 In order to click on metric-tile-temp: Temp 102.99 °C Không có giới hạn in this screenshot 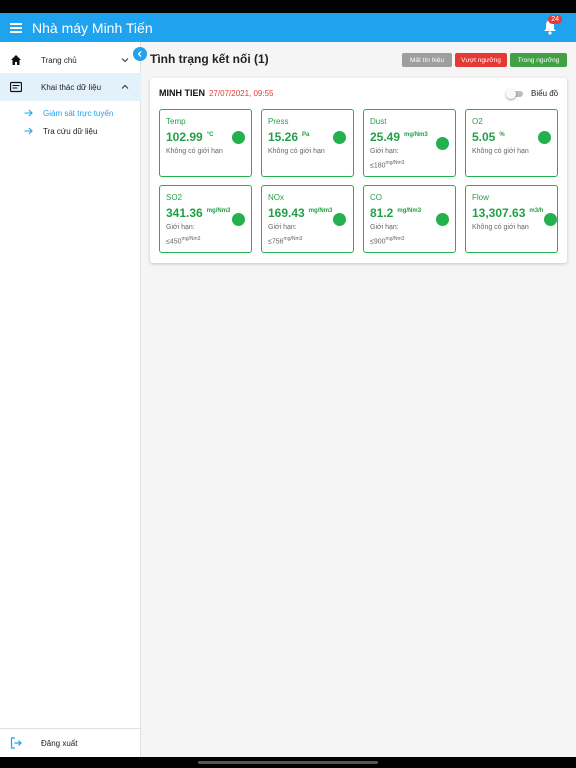, I will do `click(205, 143)`.